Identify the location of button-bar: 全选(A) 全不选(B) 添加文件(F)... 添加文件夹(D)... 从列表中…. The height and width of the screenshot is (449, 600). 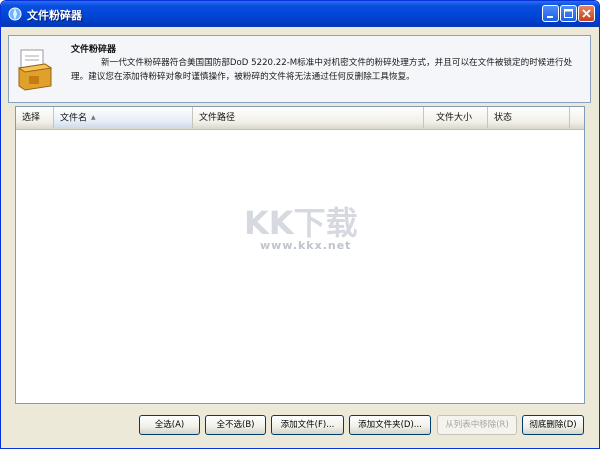
(300, 426).